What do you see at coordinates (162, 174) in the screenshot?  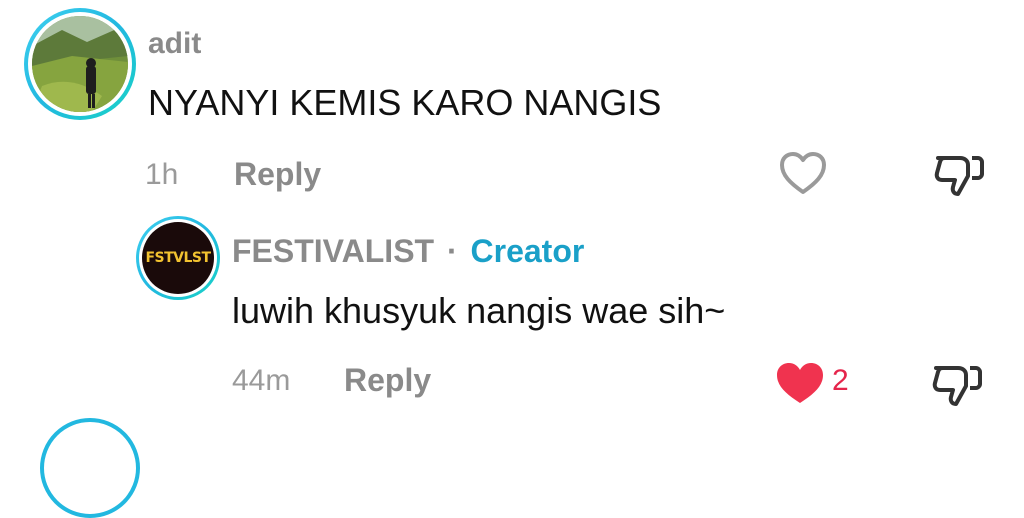 I see `comment-timestamp: 1h` at bounding box center [162, 174].